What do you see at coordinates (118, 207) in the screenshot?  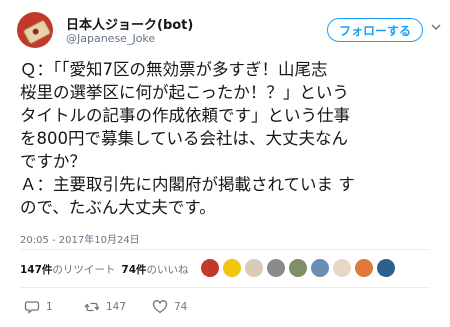 I see `tweet-text-line: ので、たぶん大丈夫です。` at bounding box center [118, 207].